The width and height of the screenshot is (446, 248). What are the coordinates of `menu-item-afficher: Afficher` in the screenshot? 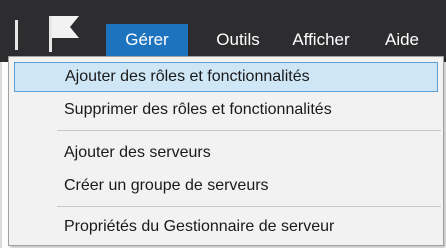 It's located at (321, 40).